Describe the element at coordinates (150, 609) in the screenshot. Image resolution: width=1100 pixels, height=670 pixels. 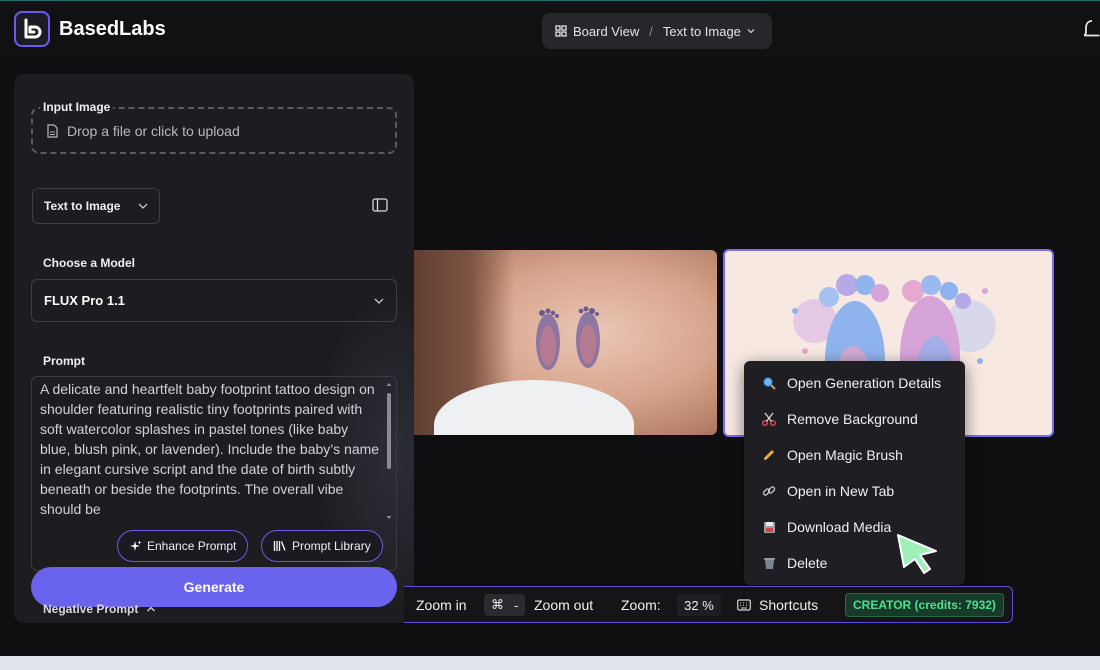
I see `chevron-up-icon` at that location.